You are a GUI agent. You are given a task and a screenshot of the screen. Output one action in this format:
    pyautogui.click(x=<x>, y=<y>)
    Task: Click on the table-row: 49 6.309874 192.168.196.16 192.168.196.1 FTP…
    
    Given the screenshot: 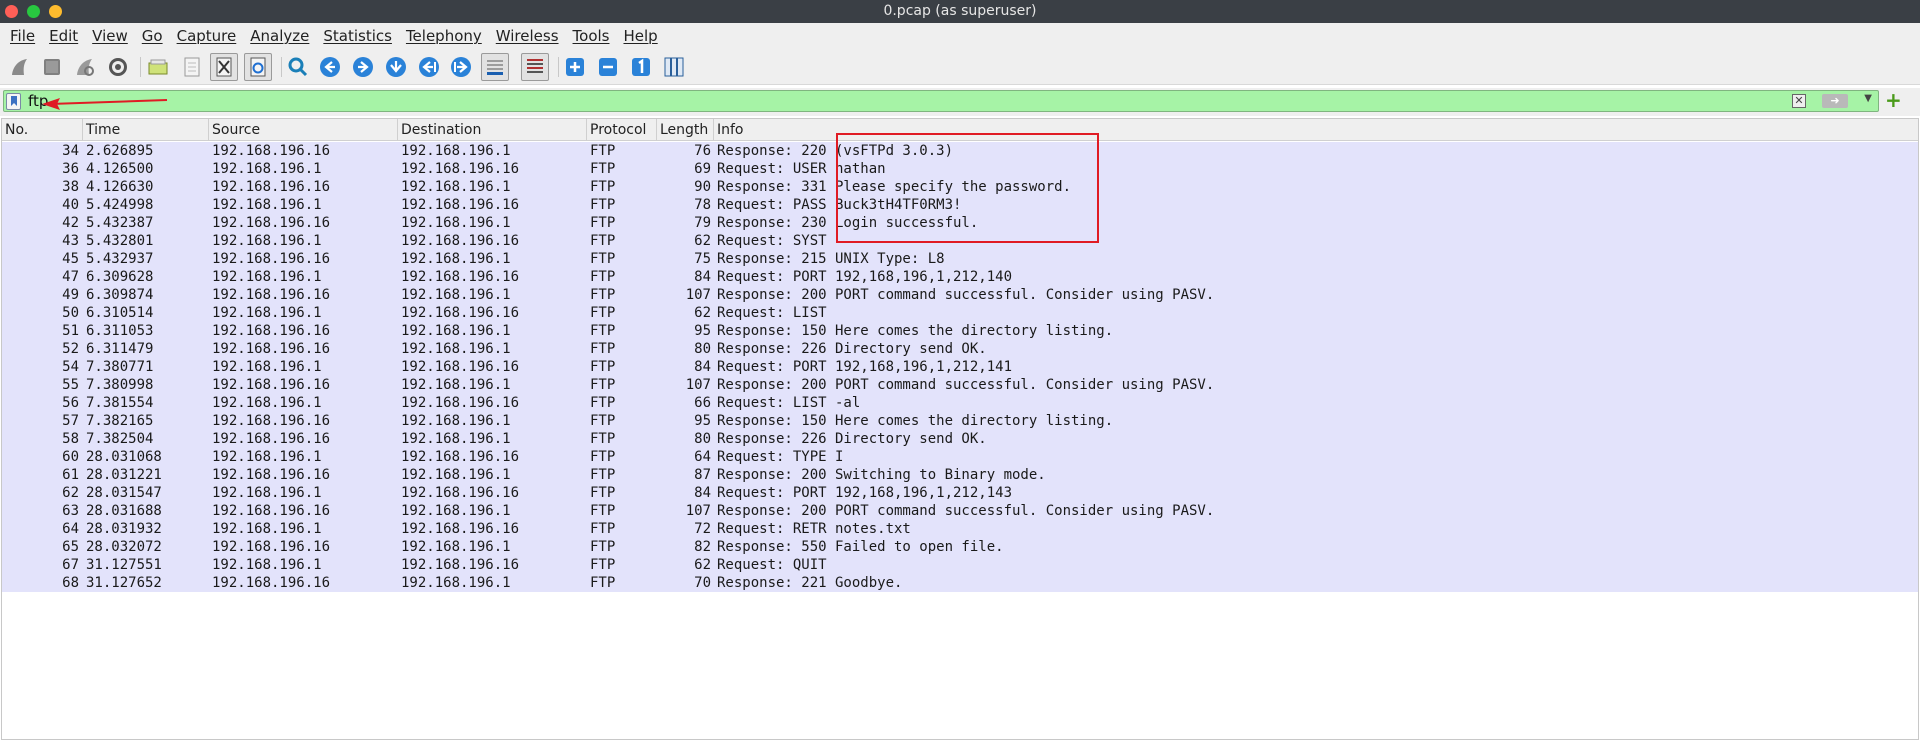 What is the action you would take?
    pyautogui.click(x=960, y=295)
    